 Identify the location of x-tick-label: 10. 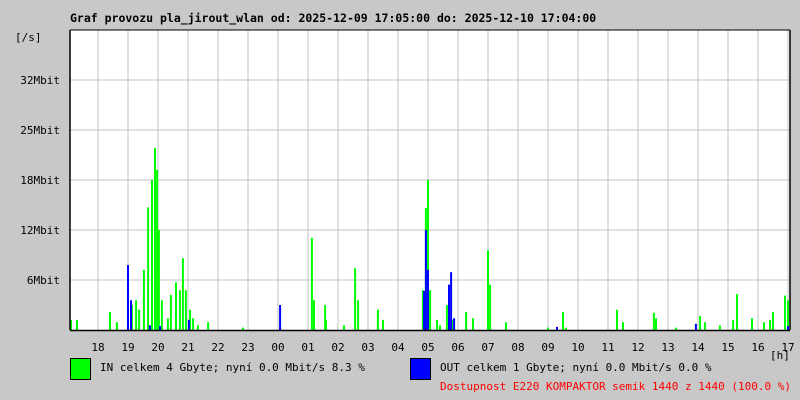
(577, 347).